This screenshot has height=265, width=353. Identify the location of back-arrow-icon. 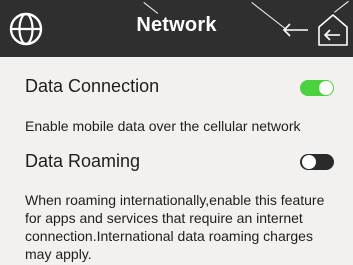
(296, 30).